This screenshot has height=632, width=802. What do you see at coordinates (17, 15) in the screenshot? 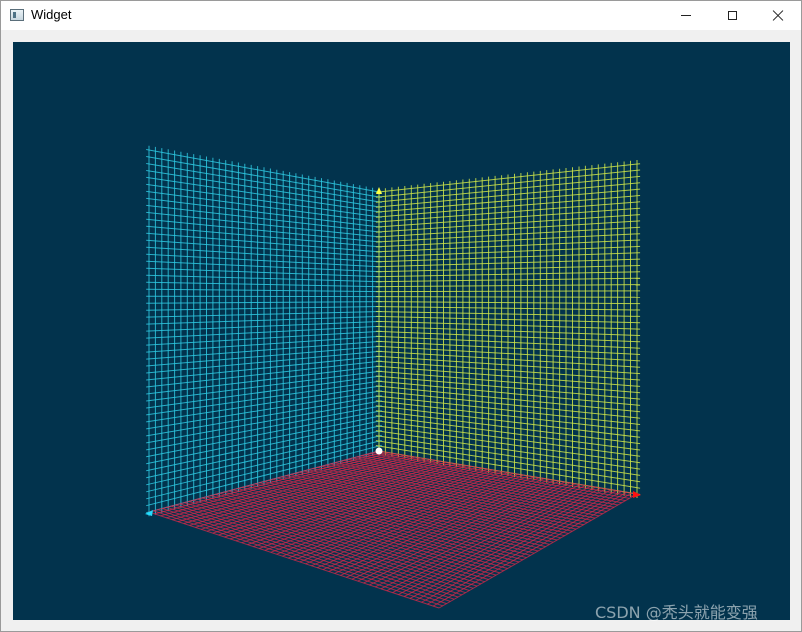
I see `app-window-icon` at bounding box center [17, 15].